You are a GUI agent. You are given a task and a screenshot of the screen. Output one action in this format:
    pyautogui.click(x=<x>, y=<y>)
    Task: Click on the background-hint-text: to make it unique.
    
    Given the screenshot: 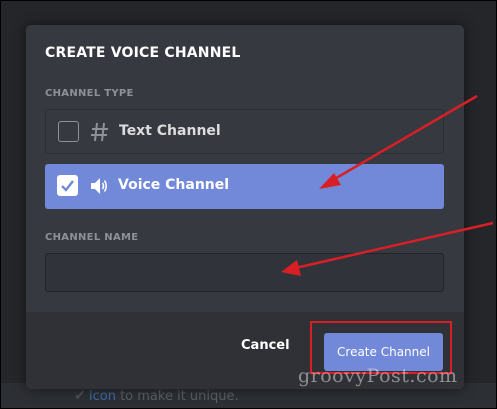 What is the action you would take?
    pyautogui.click(x=177, y=396)
    